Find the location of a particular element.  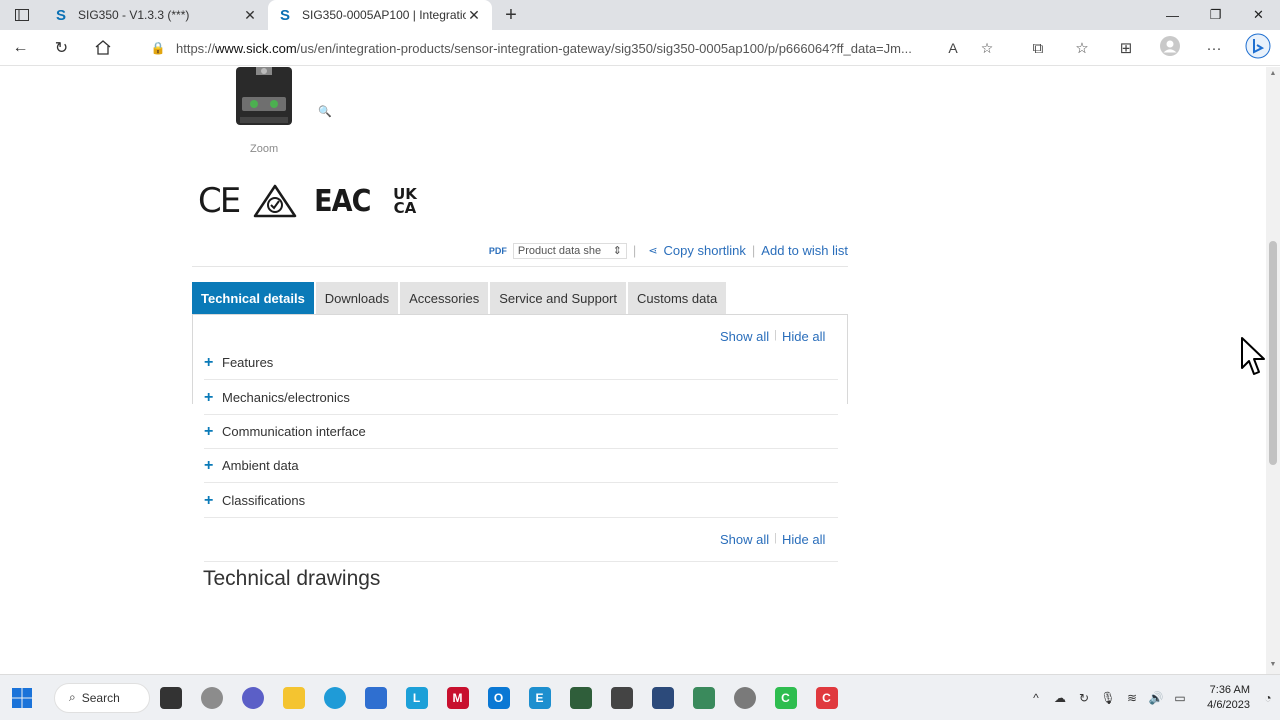

notifications-icon: ◔ is located at coordinates (1268, 698).